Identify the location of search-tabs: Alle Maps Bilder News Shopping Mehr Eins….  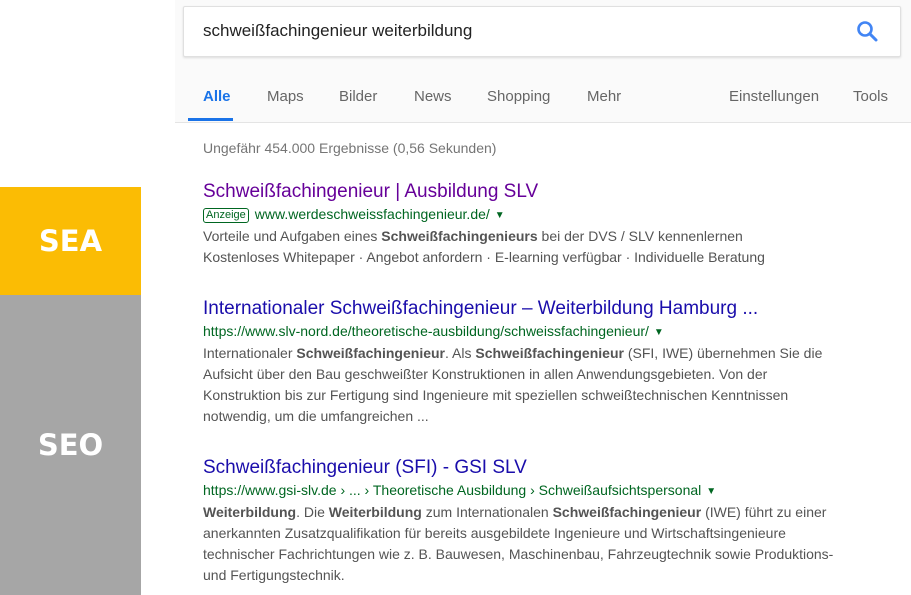
(543, 104).